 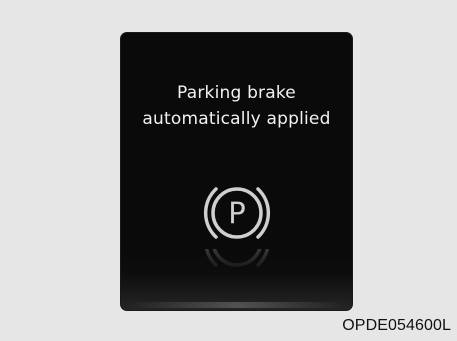 I want to click on message-line-1: Parking brake, so click(x=236, y=93).